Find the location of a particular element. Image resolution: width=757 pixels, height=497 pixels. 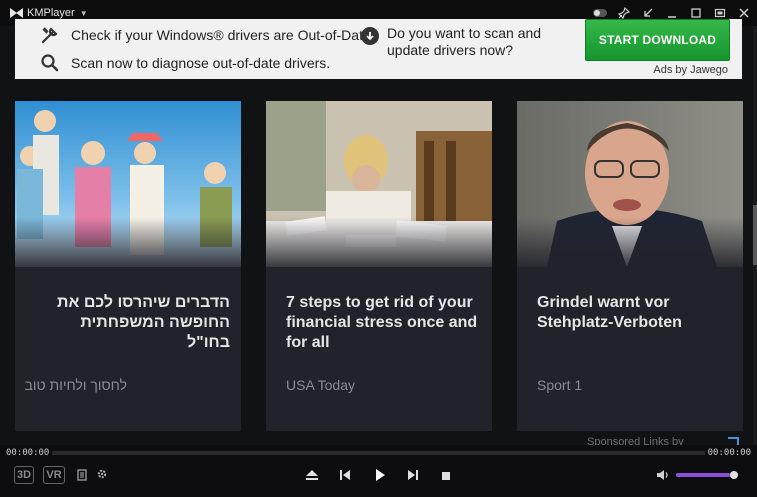

volume-level is located at coordinates (703, 475).